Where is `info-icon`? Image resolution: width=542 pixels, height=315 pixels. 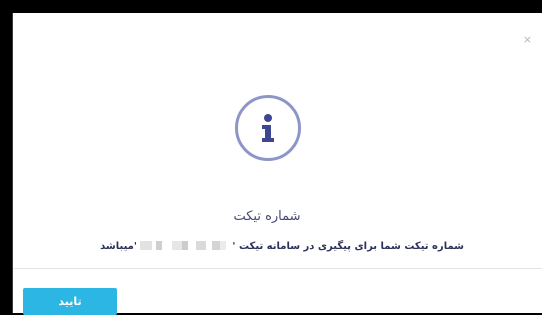
info-icon is located at coordinates (268, 128).